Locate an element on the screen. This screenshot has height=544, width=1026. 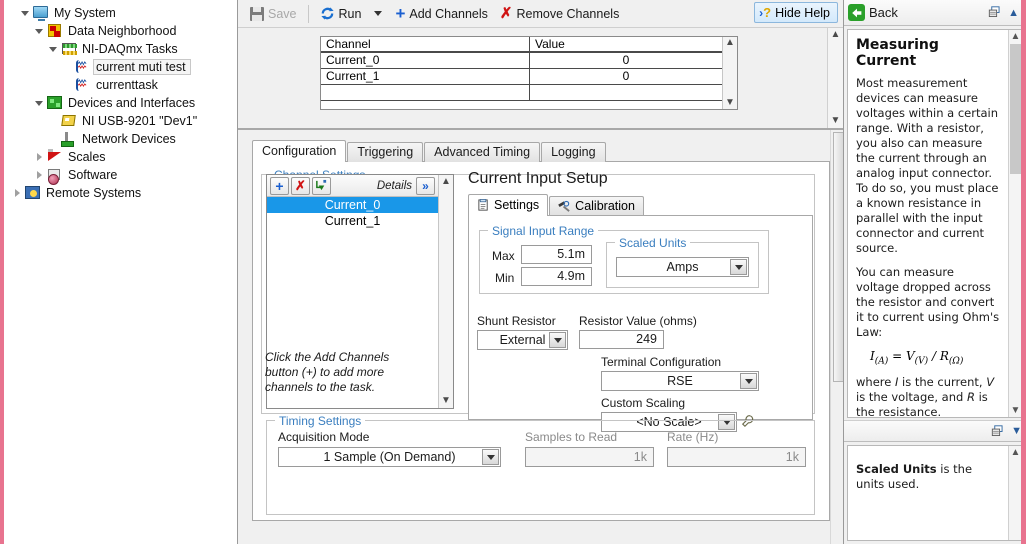
back-label: Back is located at coordinates (883, 12).